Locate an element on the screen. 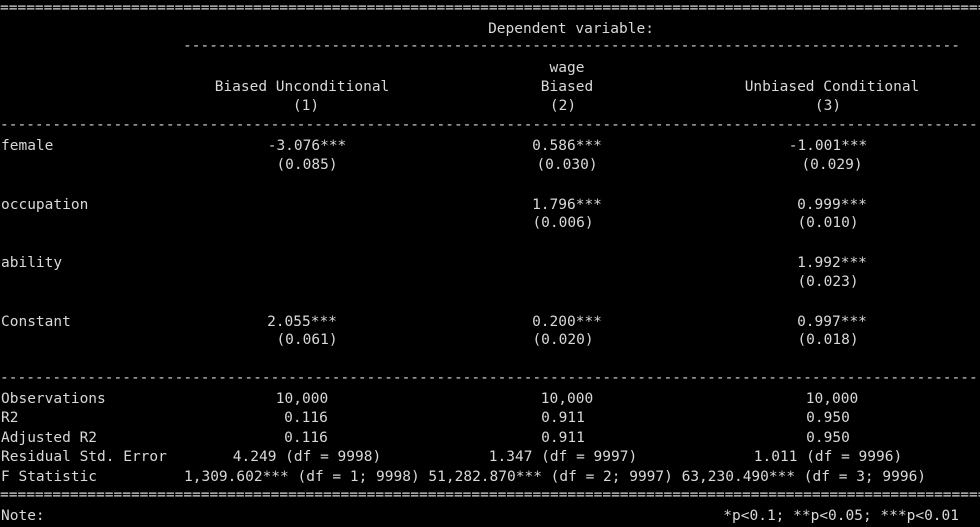 Image resolution: width=980 pixels, height=527 pixels. se-constant-col2: (0.020) is located at coordinates (563, 340).